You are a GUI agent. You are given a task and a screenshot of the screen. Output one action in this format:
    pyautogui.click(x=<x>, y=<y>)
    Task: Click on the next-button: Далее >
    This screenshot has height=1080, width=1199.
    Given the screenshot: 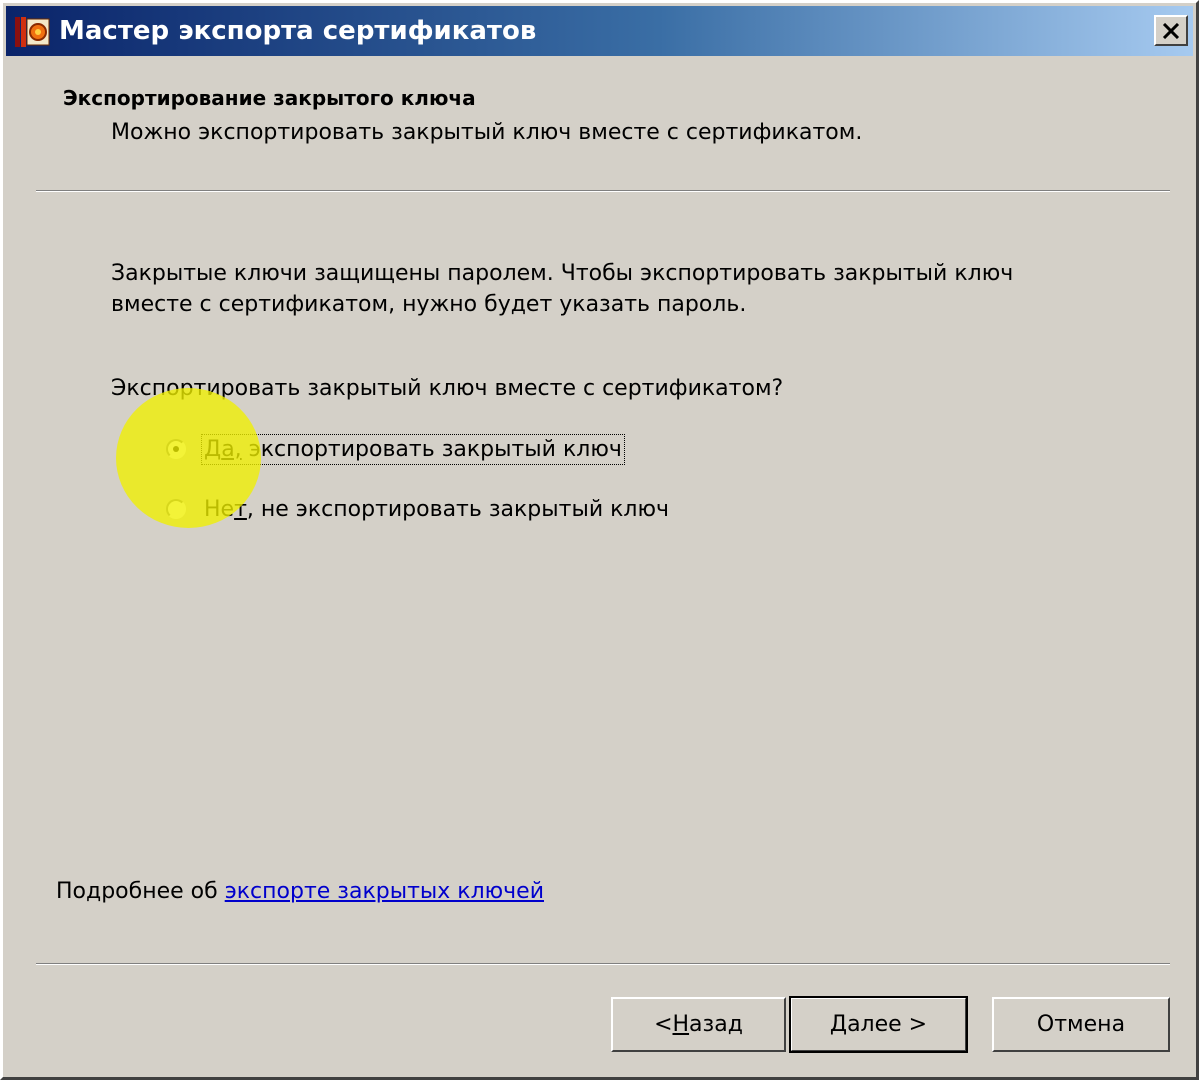 What is the action you would take?
    pyautogui.click(x=878, y=1024)
    